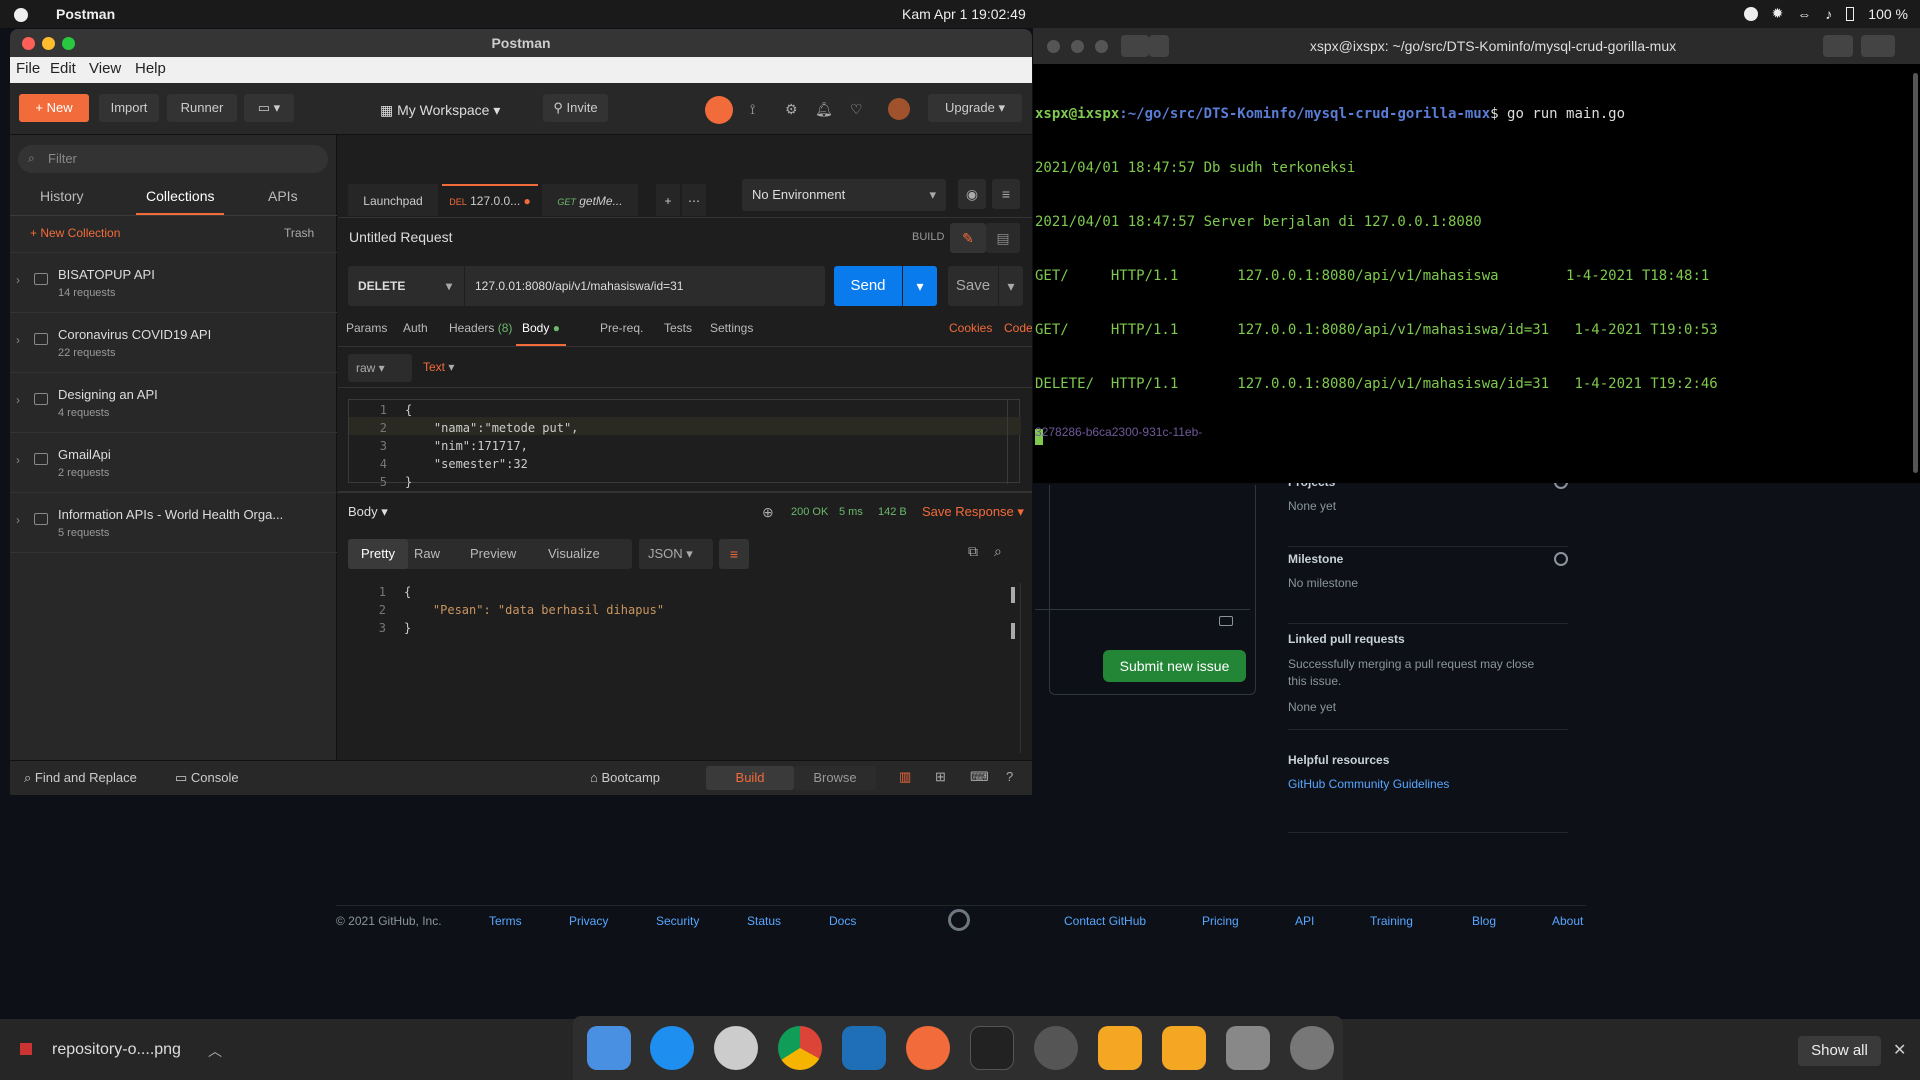 The width and height of the screenshot is (1920, 1080). Describe the element at coordinates (973, 551) in the screenshot. I see `copy-icon: ⧉` at that location.